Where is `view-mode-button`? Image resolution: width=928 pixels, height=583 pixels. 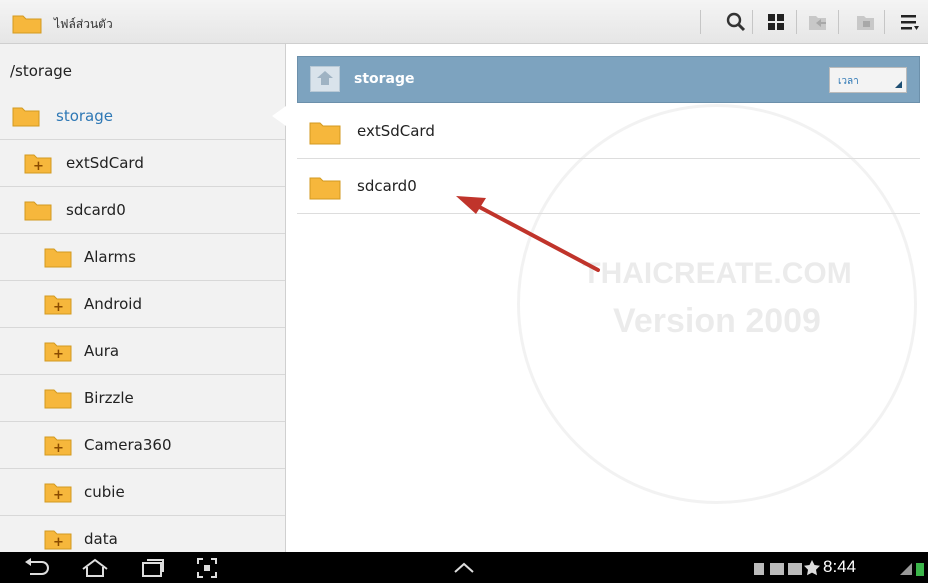 view-mode-button is located at coordinates (776, 22).